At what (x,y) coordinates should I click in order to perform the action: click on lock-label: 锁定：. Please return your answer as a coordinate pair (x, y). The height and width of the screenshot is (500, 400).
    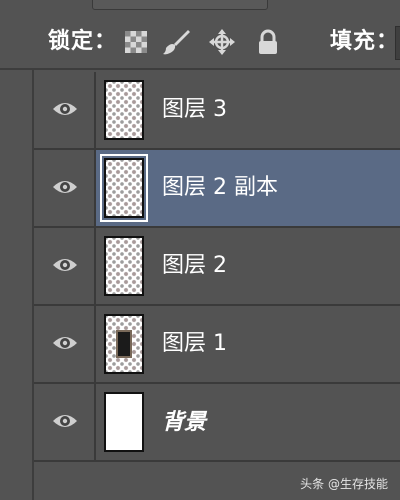
    Looking at the image, I should click on (83, 41).